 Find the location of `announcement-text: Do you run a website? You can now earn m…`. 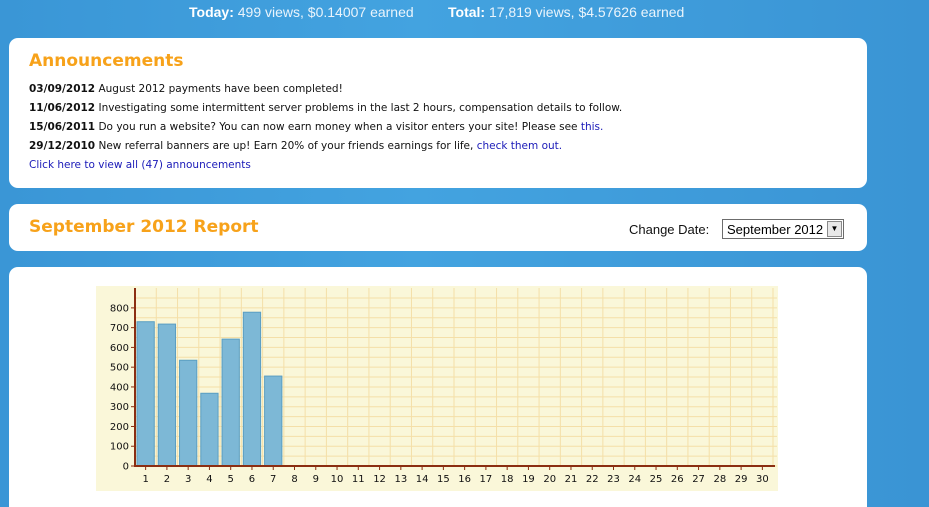

announcement-text: Do you run a website? You can now earn m… is located at coordinates (338, 127).